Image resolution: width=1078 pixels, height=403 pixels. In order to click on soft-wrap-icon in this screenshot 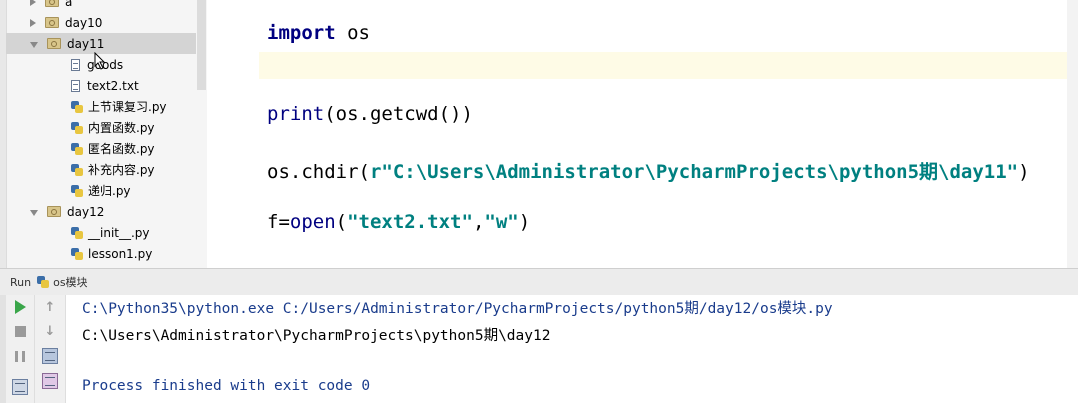, I will do `click(50, 356)`.